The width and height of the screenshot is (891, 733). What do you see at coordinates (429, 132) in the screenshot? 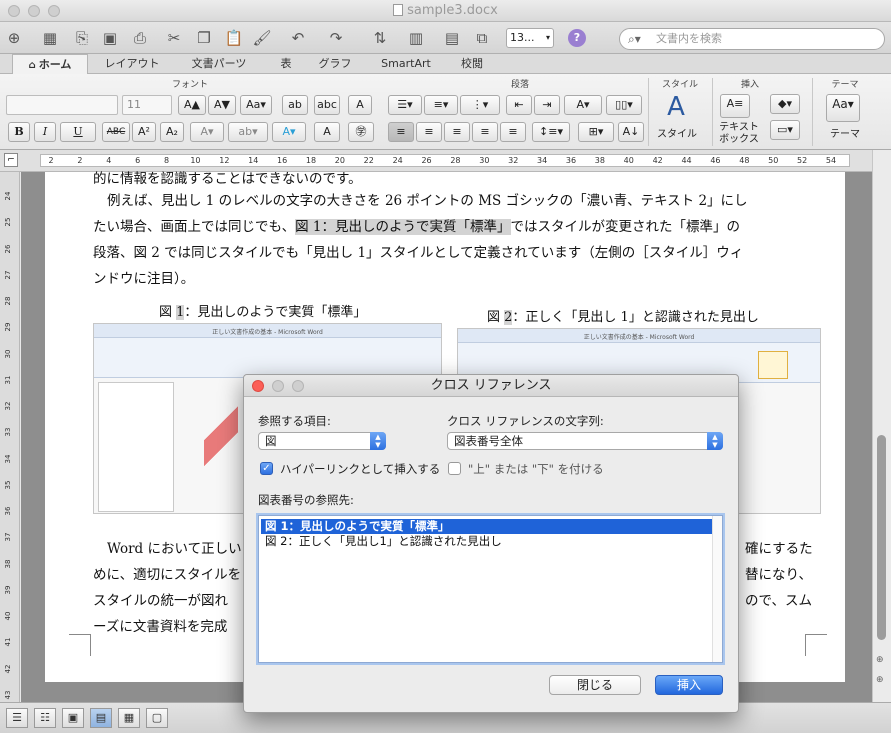
I see `align-center-button: ≡` at bounding box center [429, 132].